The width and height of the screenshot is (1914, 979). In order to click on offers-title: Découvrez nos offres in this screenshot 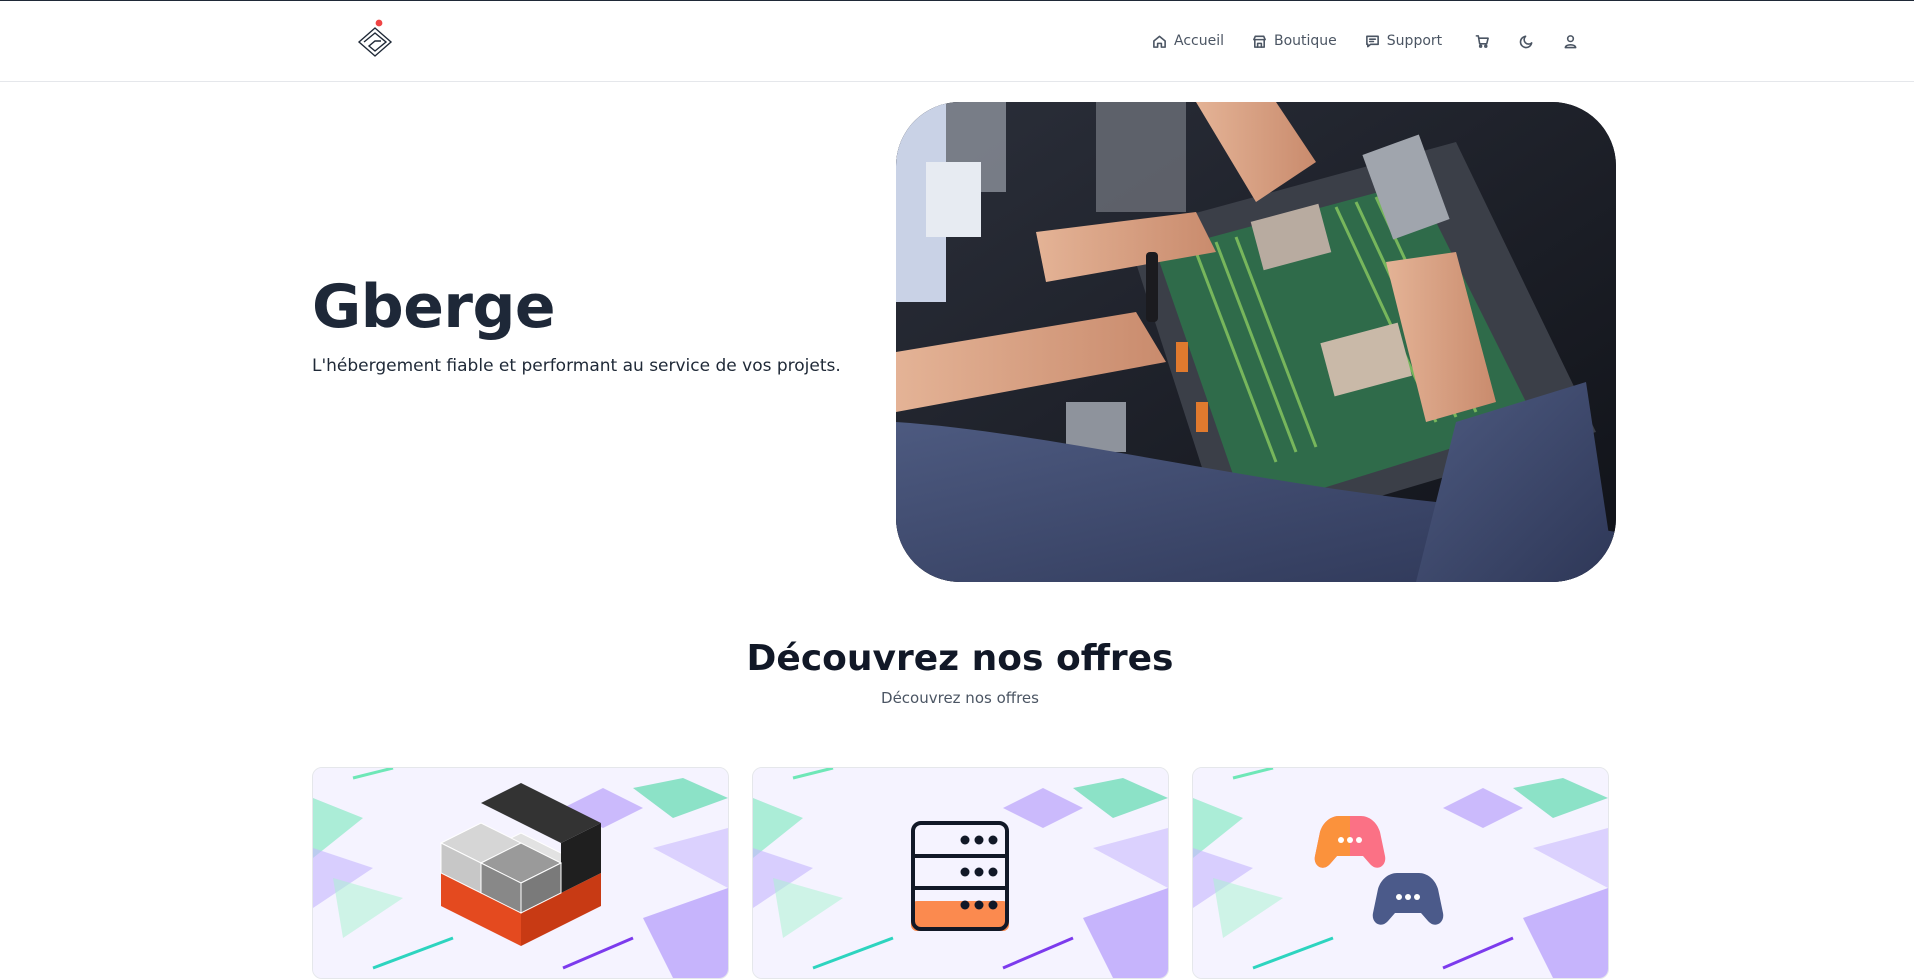, I will do `click(960, 658)`.